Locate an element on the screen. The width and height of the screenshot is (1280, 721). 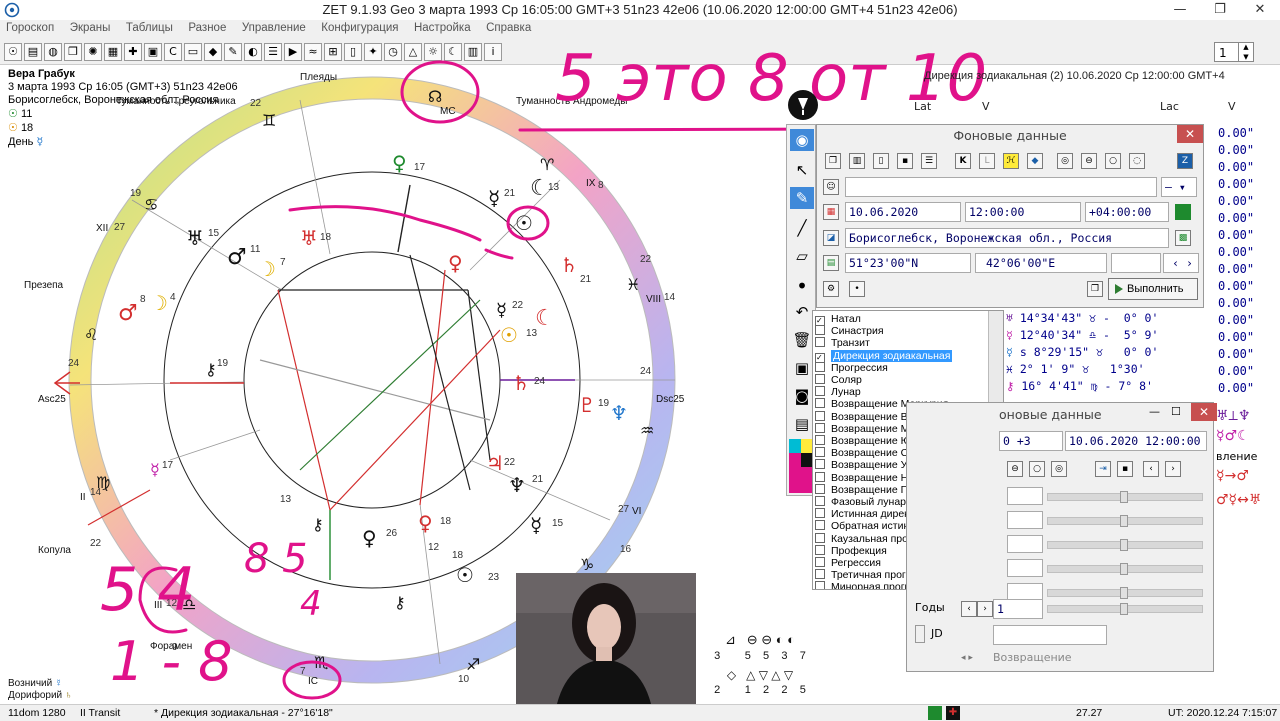
jd-field is located at coordinates (1050, 635).